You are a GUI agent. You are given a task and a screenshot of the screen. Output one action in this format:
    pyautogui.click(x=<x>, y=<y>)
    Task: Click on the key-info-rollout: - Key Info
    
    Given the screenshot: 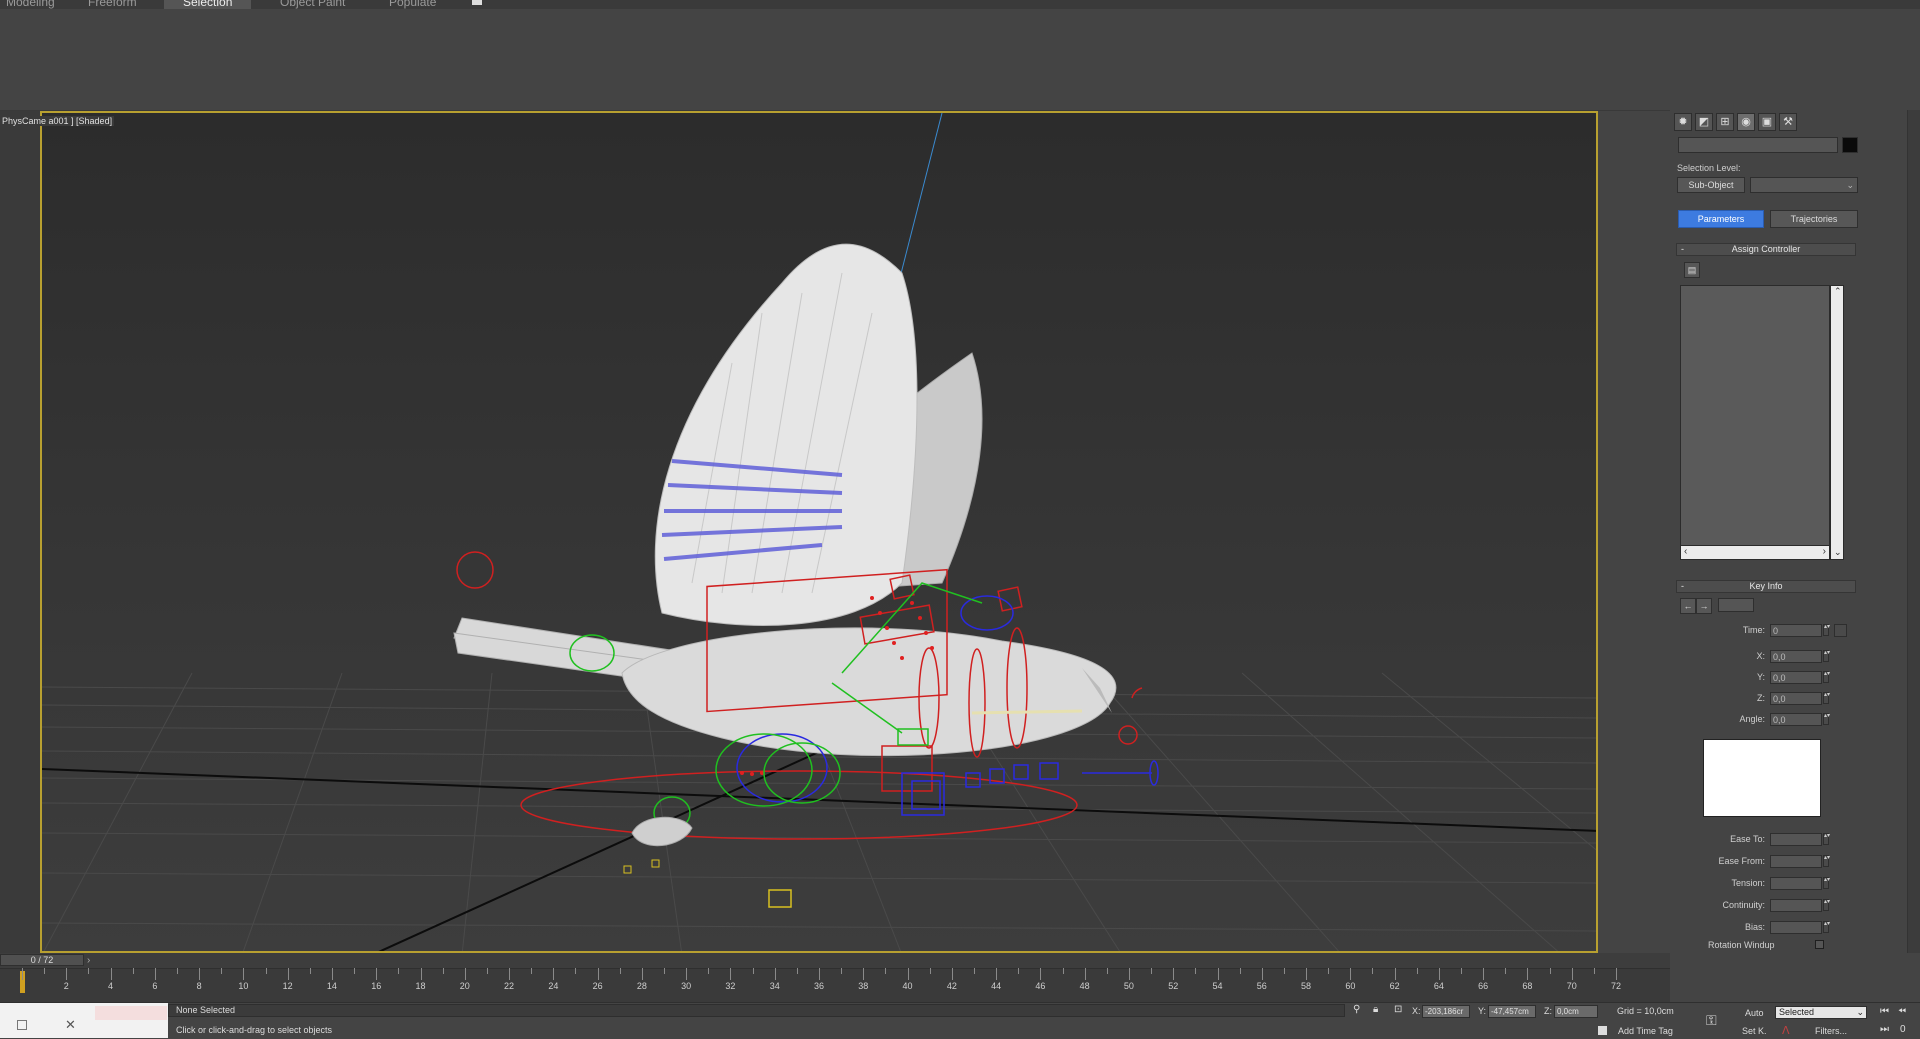 What is the action you would take?
    pyautogui.click(x=1766, y=586)
    